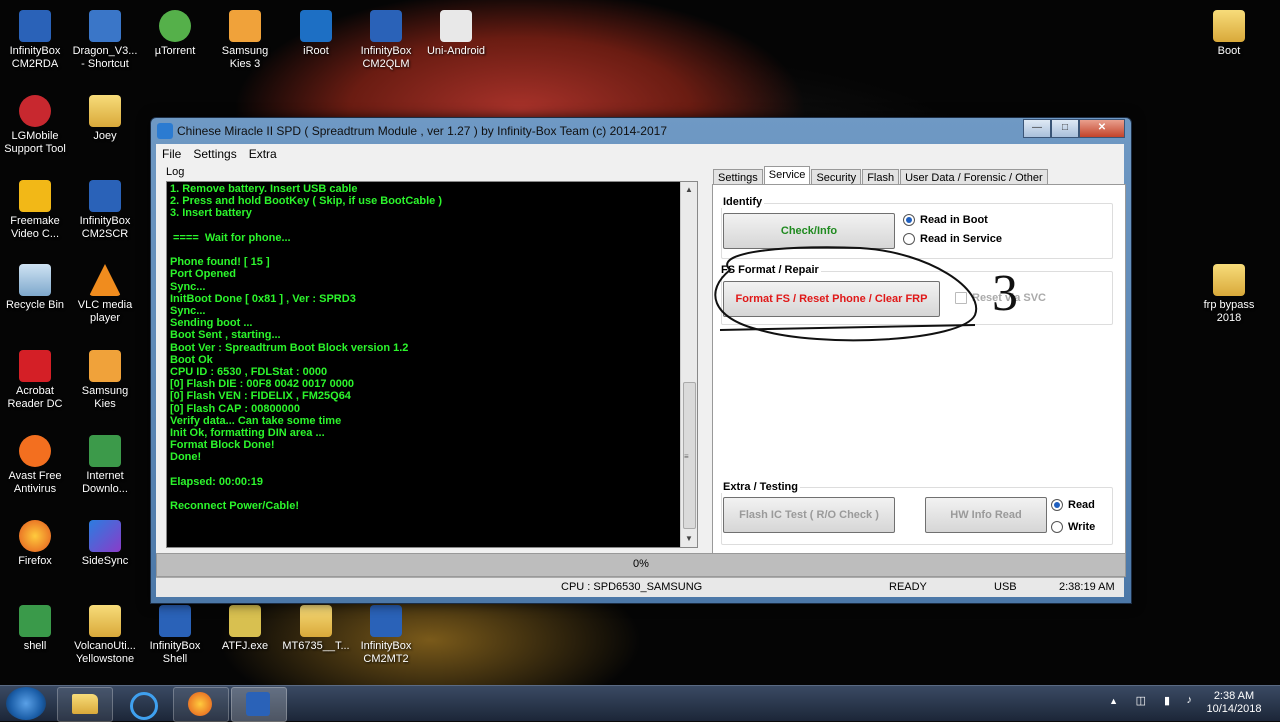 This screenshot has height=722, width=1280. I want to click on radio-unselected-icon, so click(1057, 527).